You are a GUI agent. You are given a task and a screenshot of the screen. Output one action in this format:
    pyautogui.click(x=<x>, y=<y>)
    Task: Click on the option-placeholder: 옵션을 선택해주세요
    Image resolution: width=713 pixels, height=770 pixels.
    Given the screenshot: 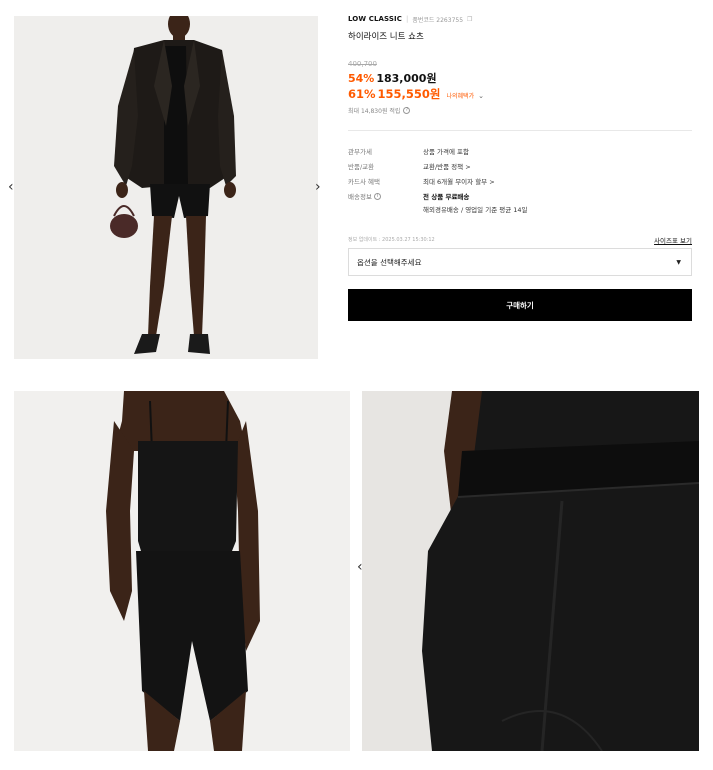 What is the action you would take?
    pyautogui.click(x=389, y=262)
    